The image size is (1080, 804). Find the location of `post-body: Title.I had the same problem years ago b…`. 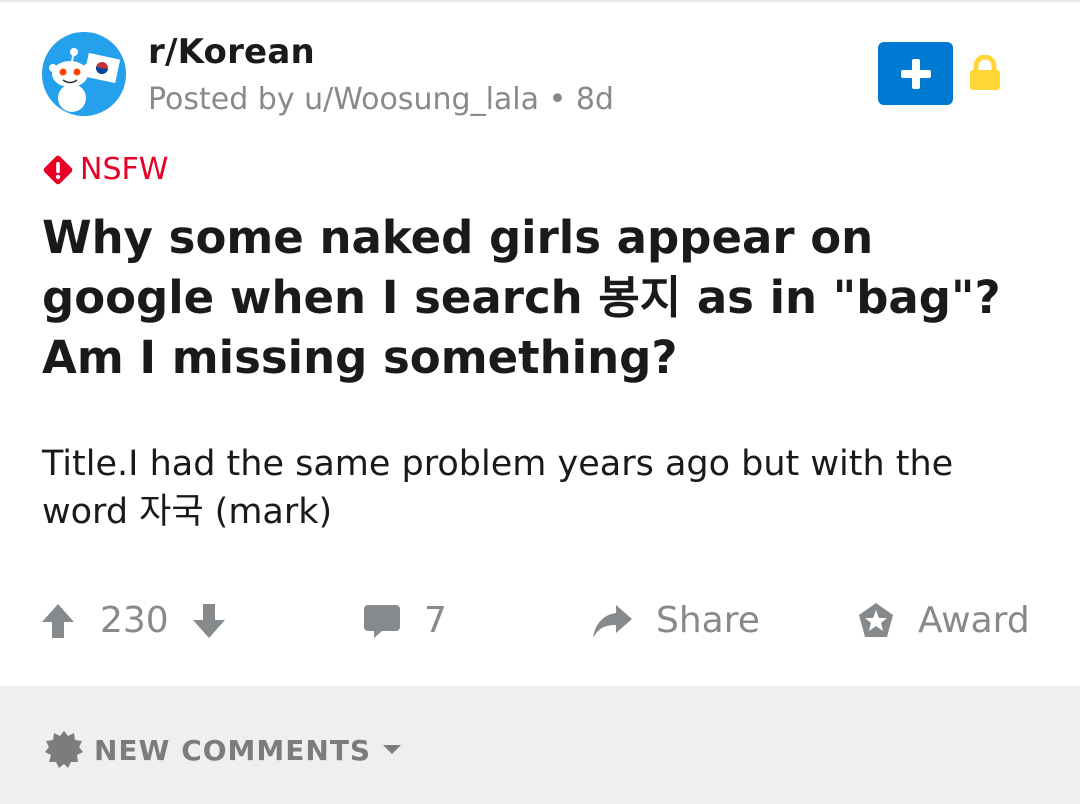

post-body: Title.I had the same problem years ago b… is located at coordinates (498, 488).